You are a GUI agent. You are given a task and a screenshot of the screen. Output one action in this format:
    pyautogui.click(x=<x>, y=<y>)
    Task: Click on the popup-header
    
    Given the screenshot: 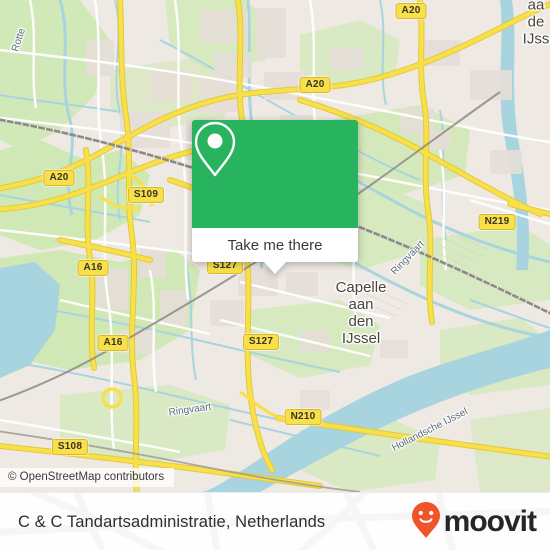 What is the action you would take?
    pyautogui.click(x=275, y=174)
    